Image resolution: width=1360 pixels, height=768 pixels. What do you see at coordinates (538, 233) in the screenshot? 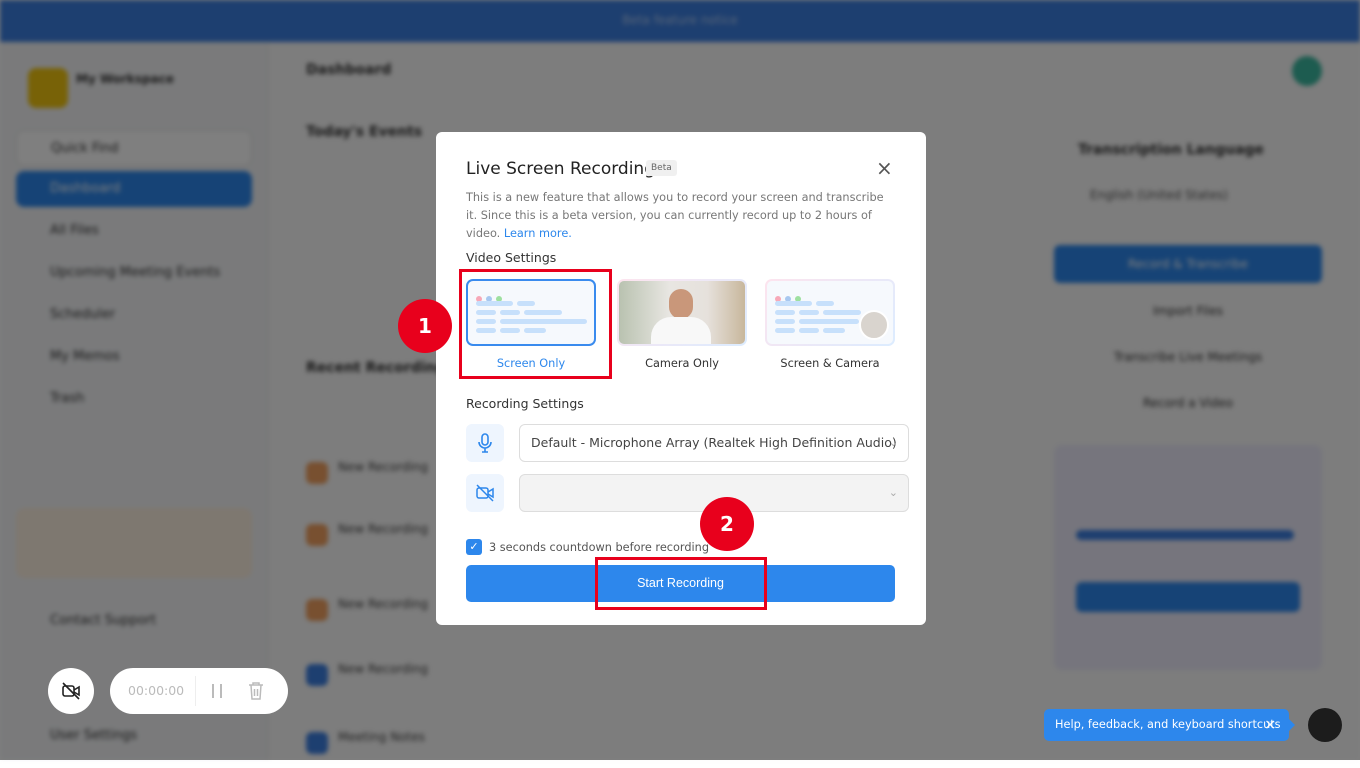
I see `learn-more-link: Learn more.` at bounding box center [538, 233].